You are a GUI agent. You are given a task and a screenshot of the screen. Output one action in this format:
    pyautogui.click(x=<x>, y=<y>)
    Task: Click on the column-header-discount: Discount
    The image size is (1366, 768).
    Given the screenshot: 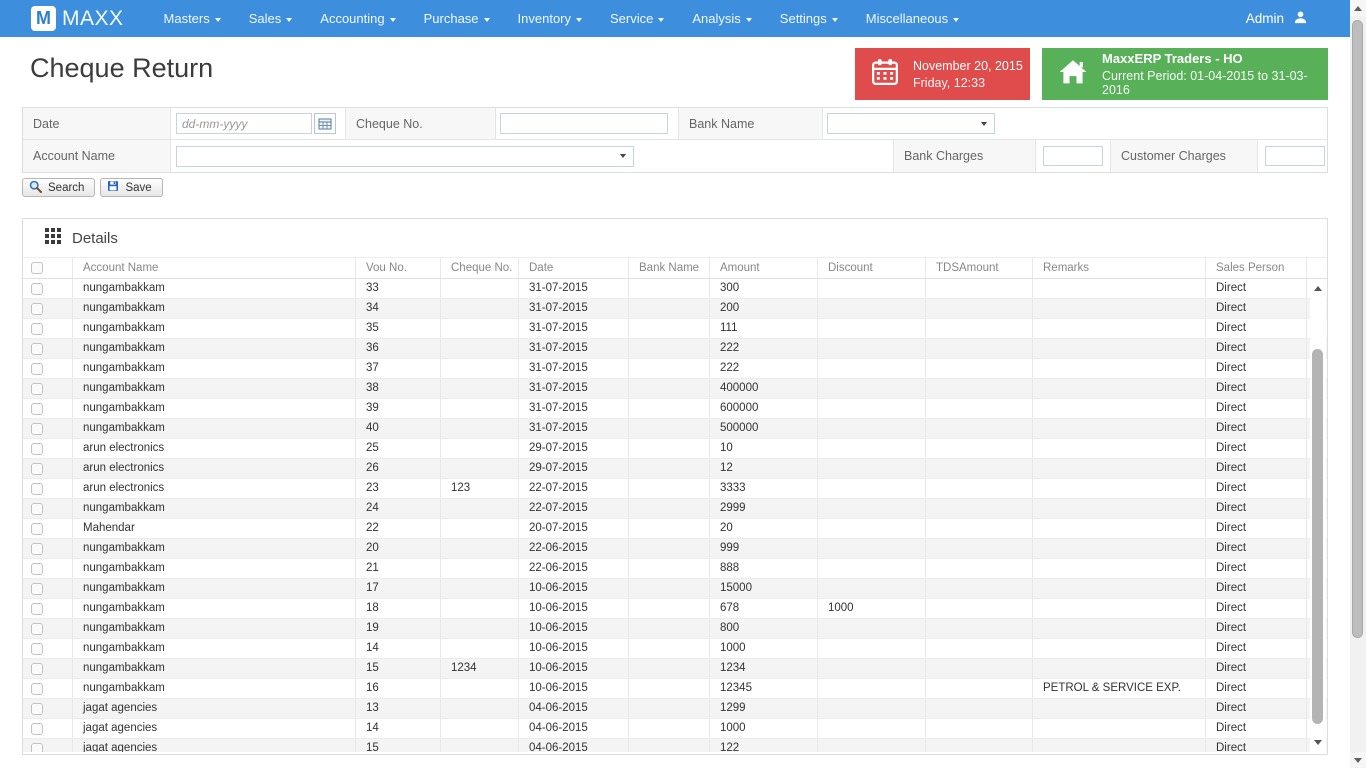 What is the action you would take?
    pyautogui.click(x=872, y=268)
    